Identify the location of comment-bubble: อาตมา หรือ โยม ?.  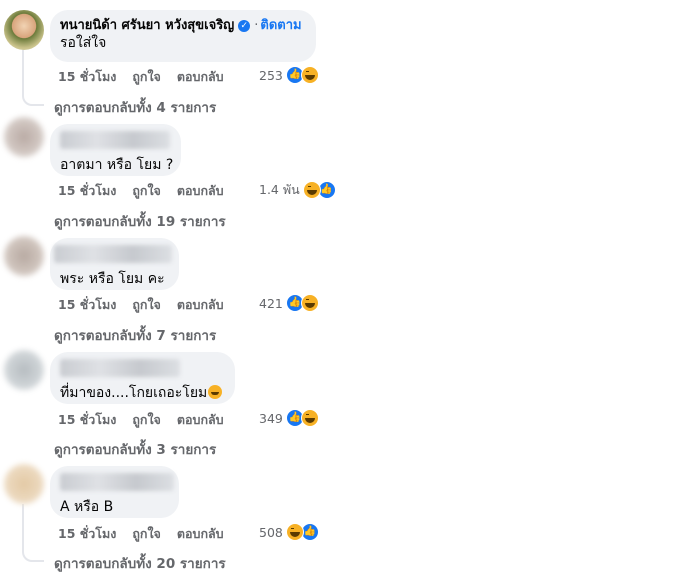
(115, 150).